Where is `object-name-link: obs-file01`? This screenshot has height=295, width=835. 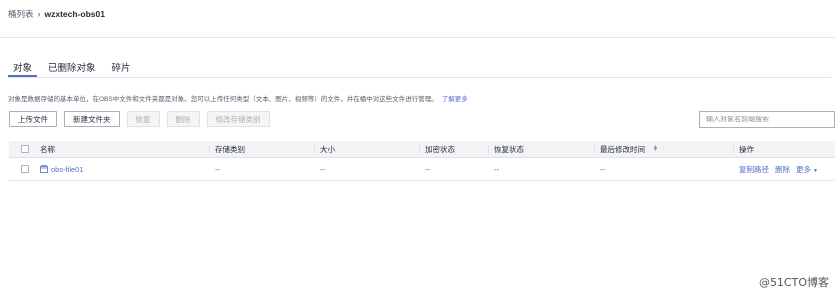
object-name-link: obs-file01 is located at coordinates (67, 169).